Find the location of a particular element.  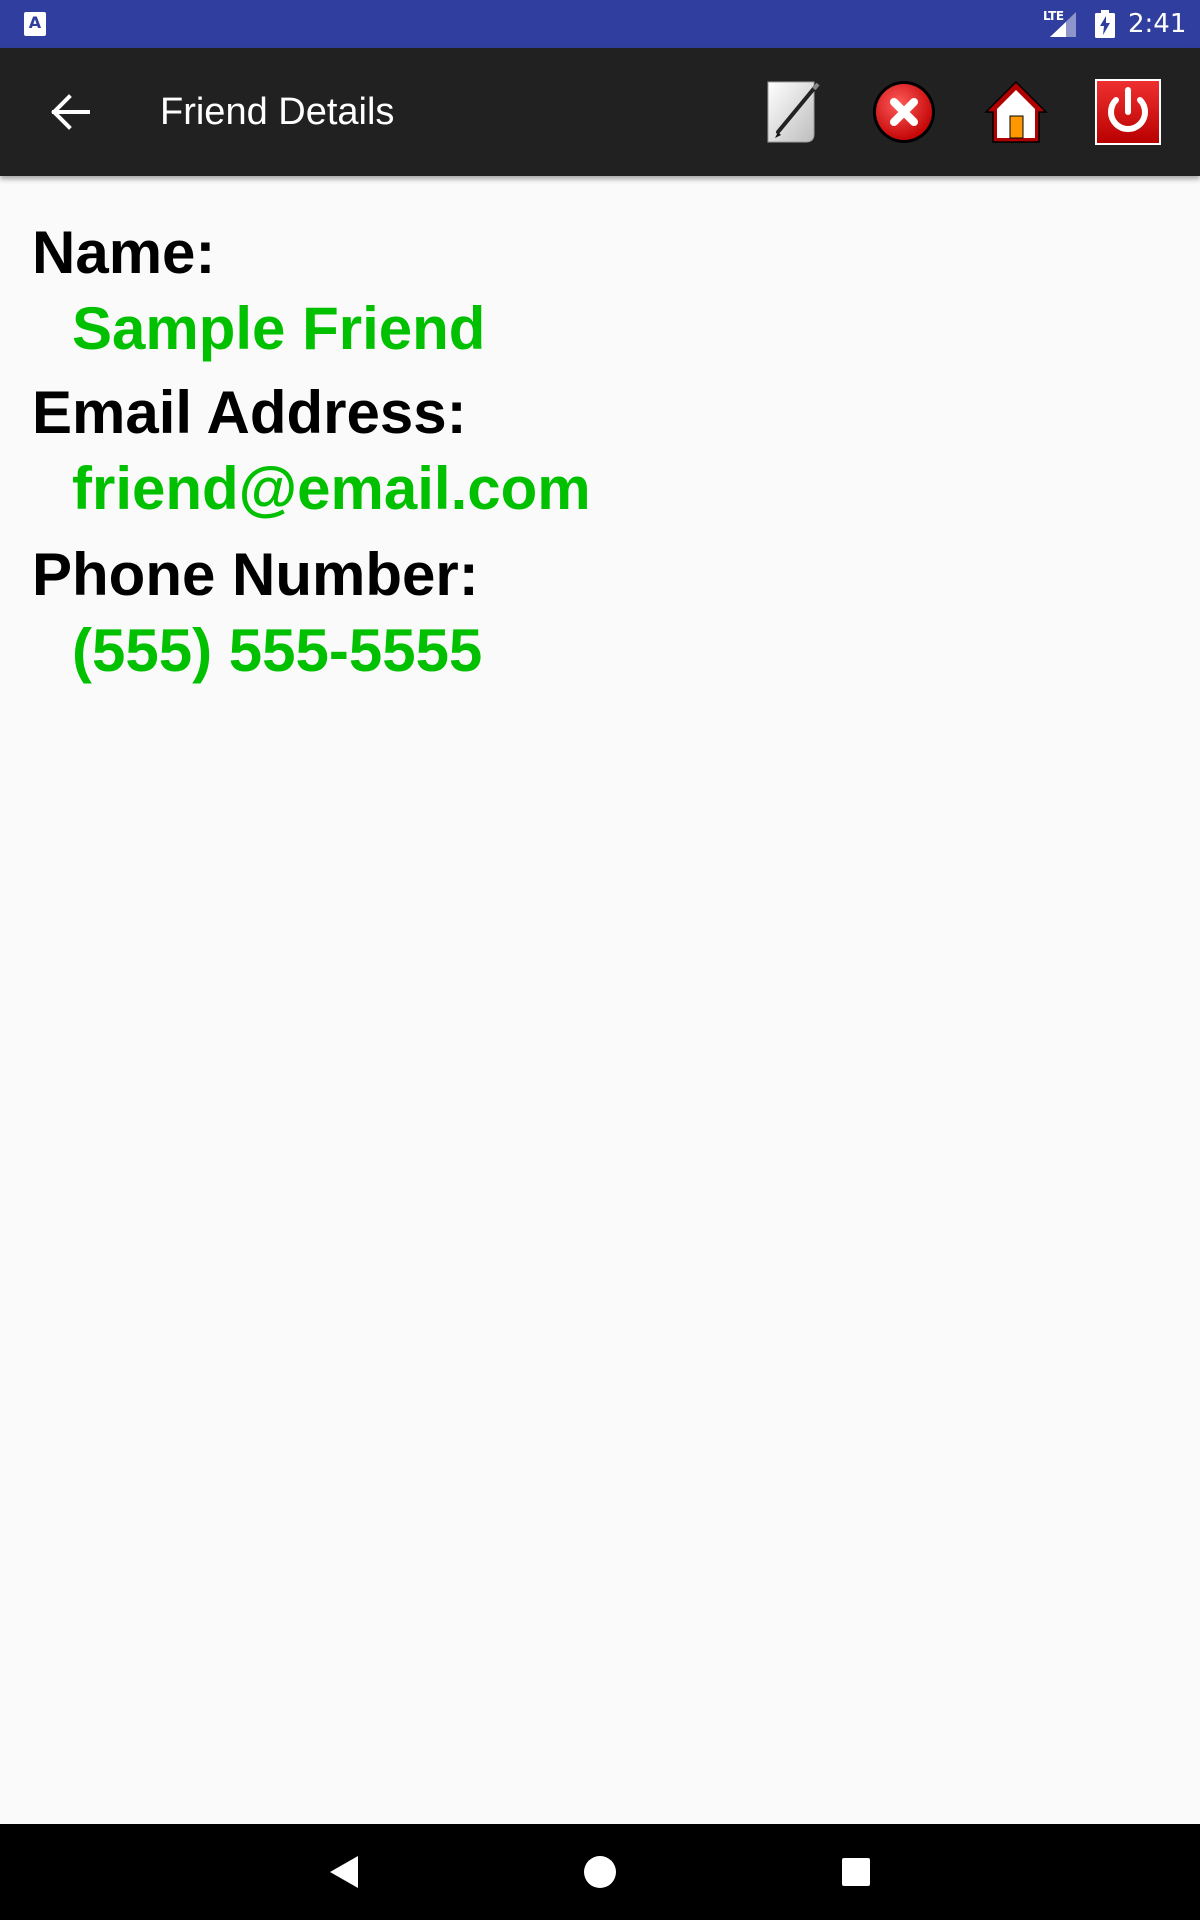

arrow-back-icon is located at coordinates (70, 112).